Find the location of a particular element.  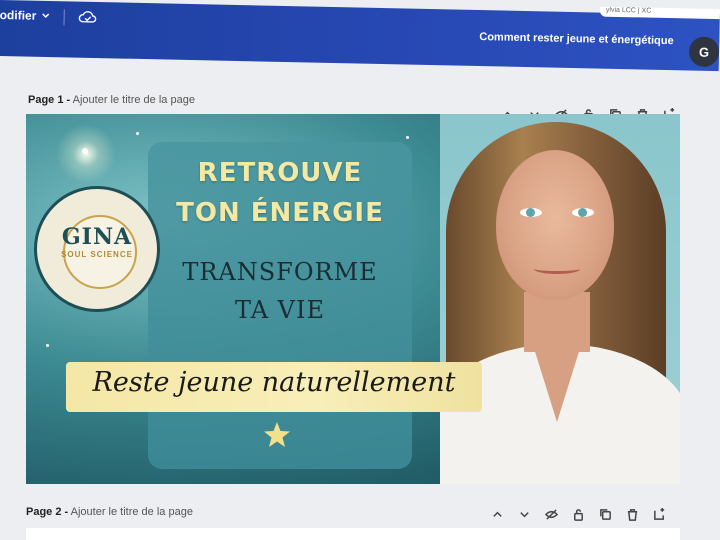

page-2-header: Page 2 - Ajouter le titre de la page is located at coordinates (109, 512).